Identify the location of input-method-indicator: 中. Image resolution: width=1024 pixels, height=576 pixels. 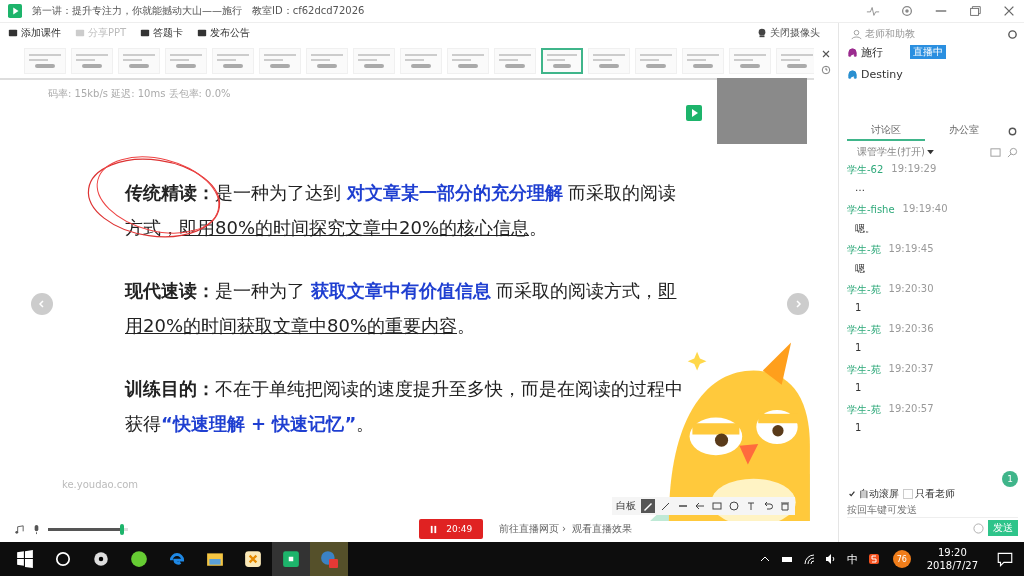
(852, 559).